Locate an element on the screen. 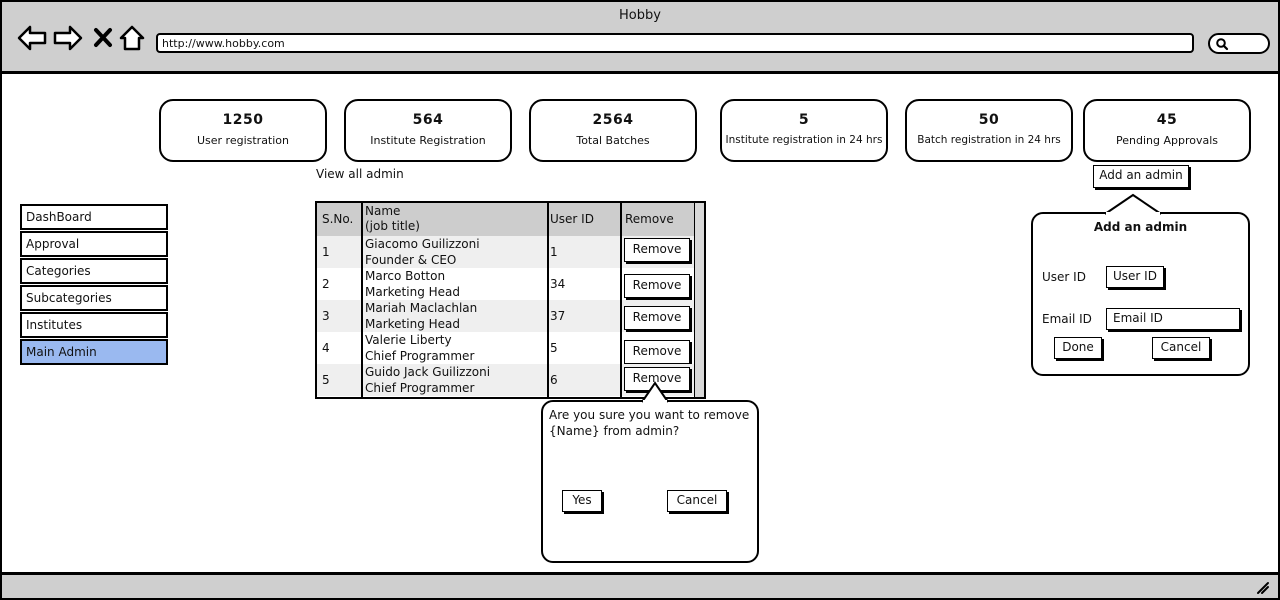 This screenshot has width=1280, height=600. cell-sno: 4 is located at coordinates (326, 348).